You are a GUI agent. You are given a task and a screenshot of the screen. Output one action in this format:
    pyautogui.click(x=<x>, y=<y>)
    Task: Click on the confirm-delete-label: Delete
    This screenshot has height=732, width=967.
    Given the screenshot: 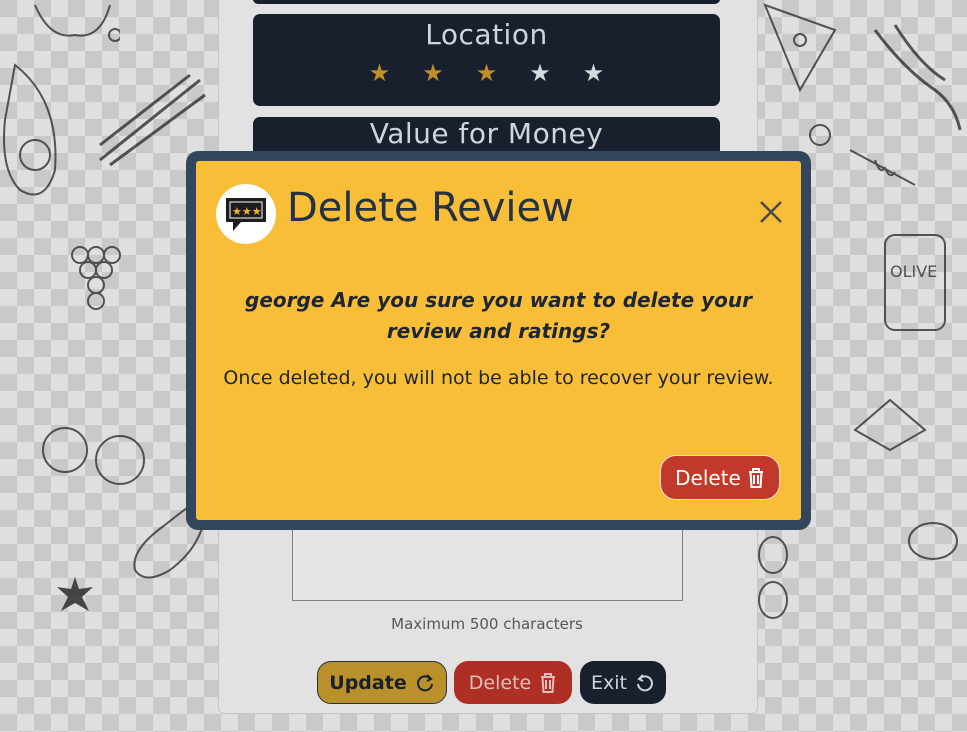 What is the action you would take?
    pyautogui.click(x=708, y=477)
    